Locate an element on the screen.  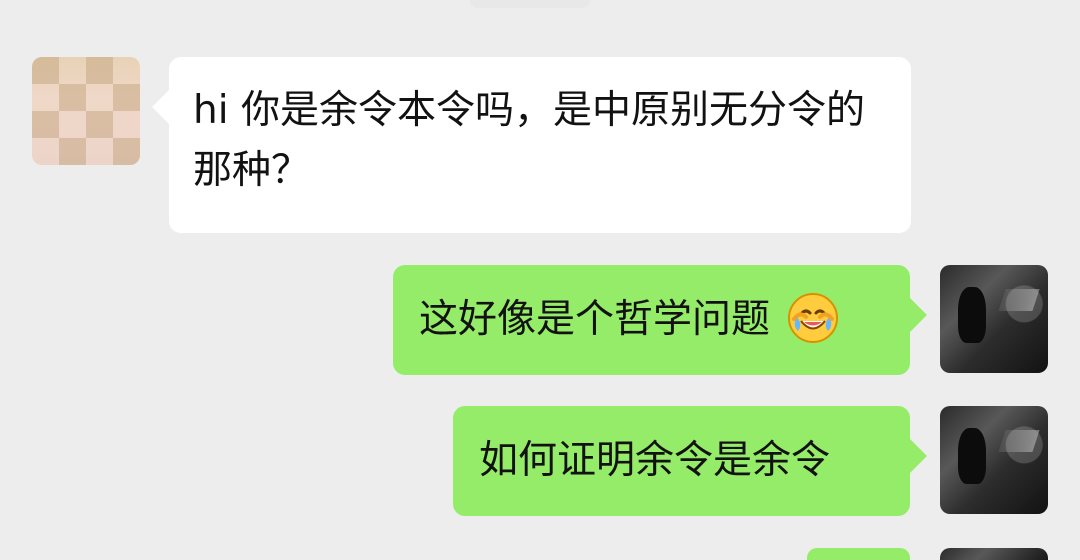
outgoing-message-bubble: 如何证明余令是余令 is located at coordinates (681, 461).